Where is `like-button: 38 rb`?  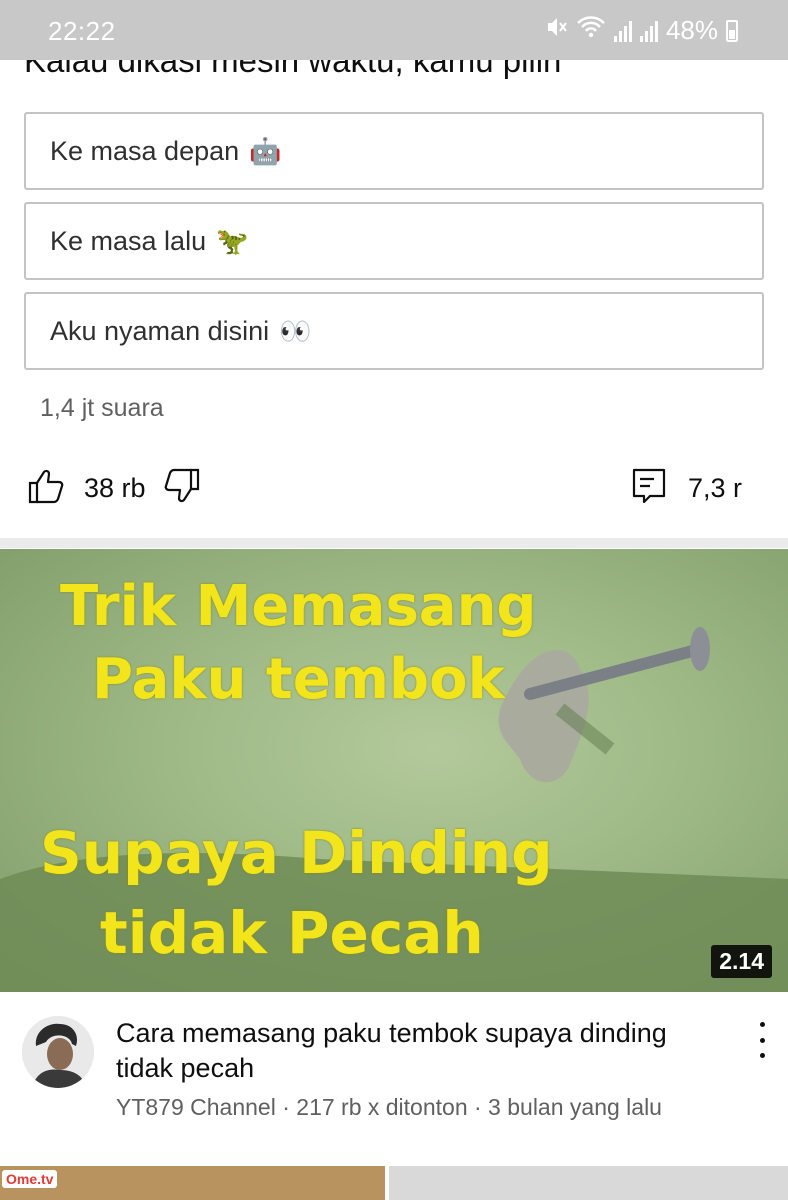 like-button: 38 rb is located at coordinates (86, 488).